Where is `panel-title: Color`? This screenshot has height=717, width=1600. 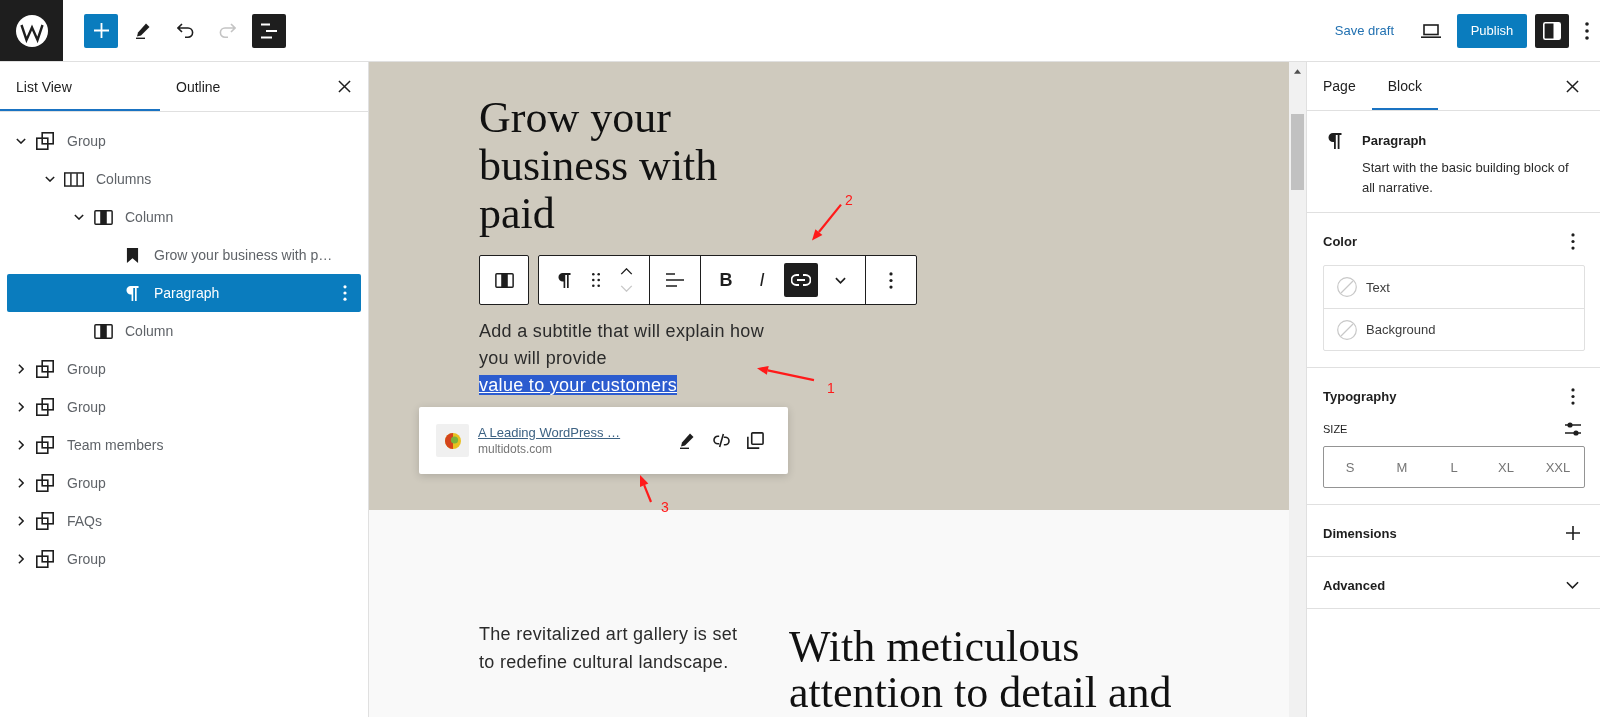
panel-title: Color is located at coordinates (1340, 241).